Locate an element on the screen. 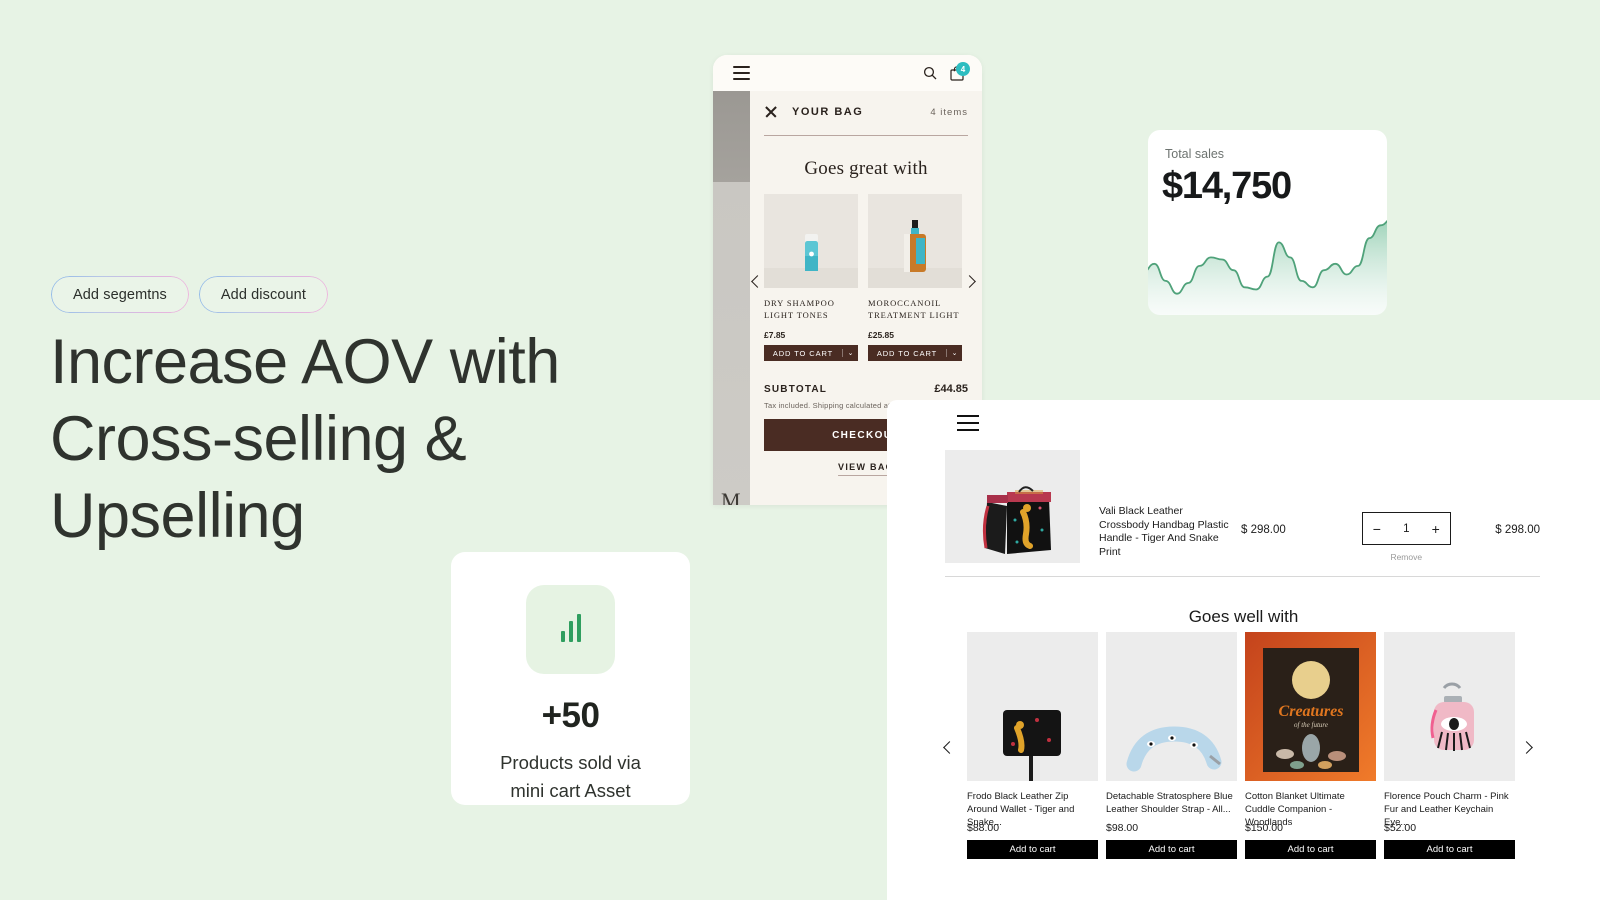 The width and height of the screenshot is (1600, 900). quantity-decrement-button: − is located at coordinates (1377, 529).